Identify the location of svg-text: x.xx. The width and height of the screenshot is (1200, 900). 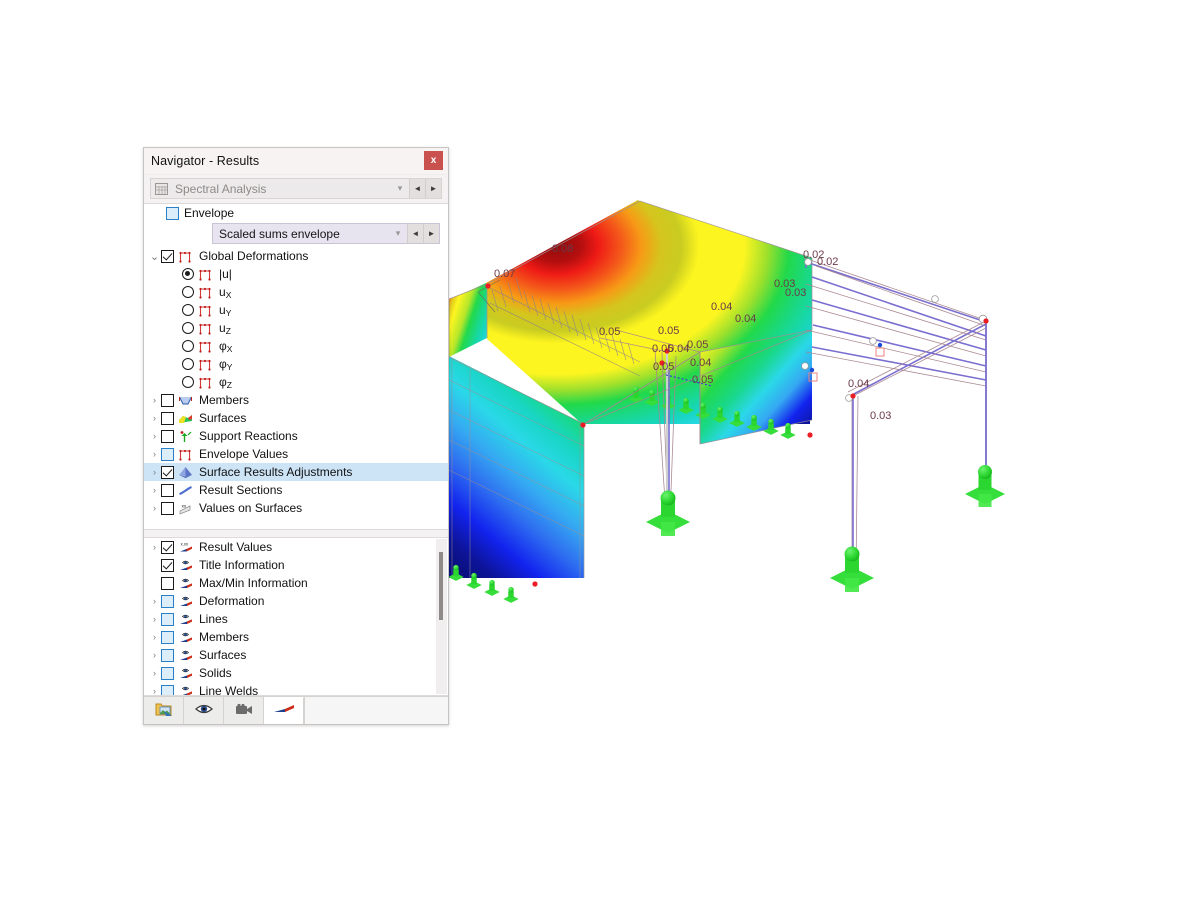
(185, 543).